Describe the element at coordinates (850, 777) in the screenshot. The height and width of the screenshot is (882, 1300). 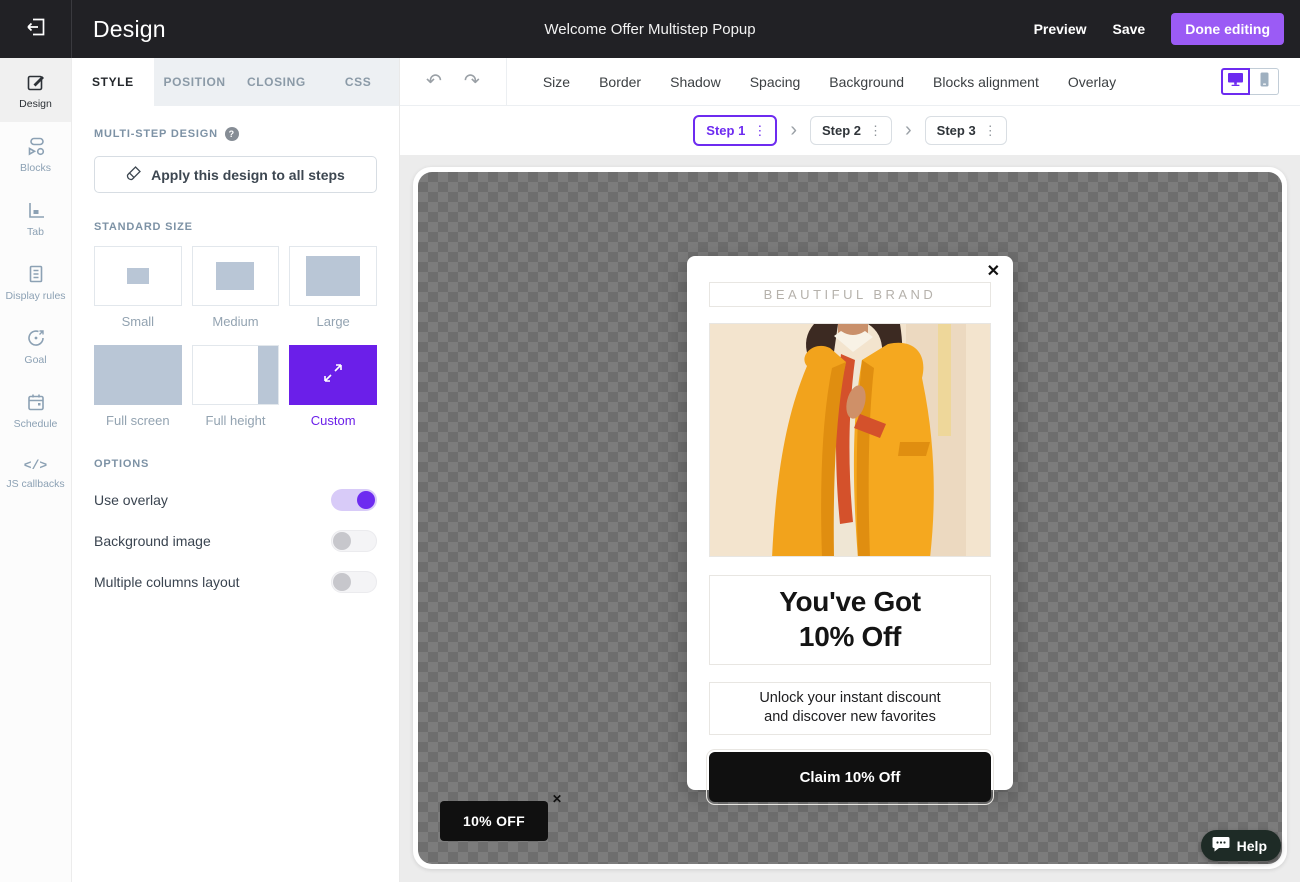
I see `popup-cta-button: Claim 10% Off` at that location.